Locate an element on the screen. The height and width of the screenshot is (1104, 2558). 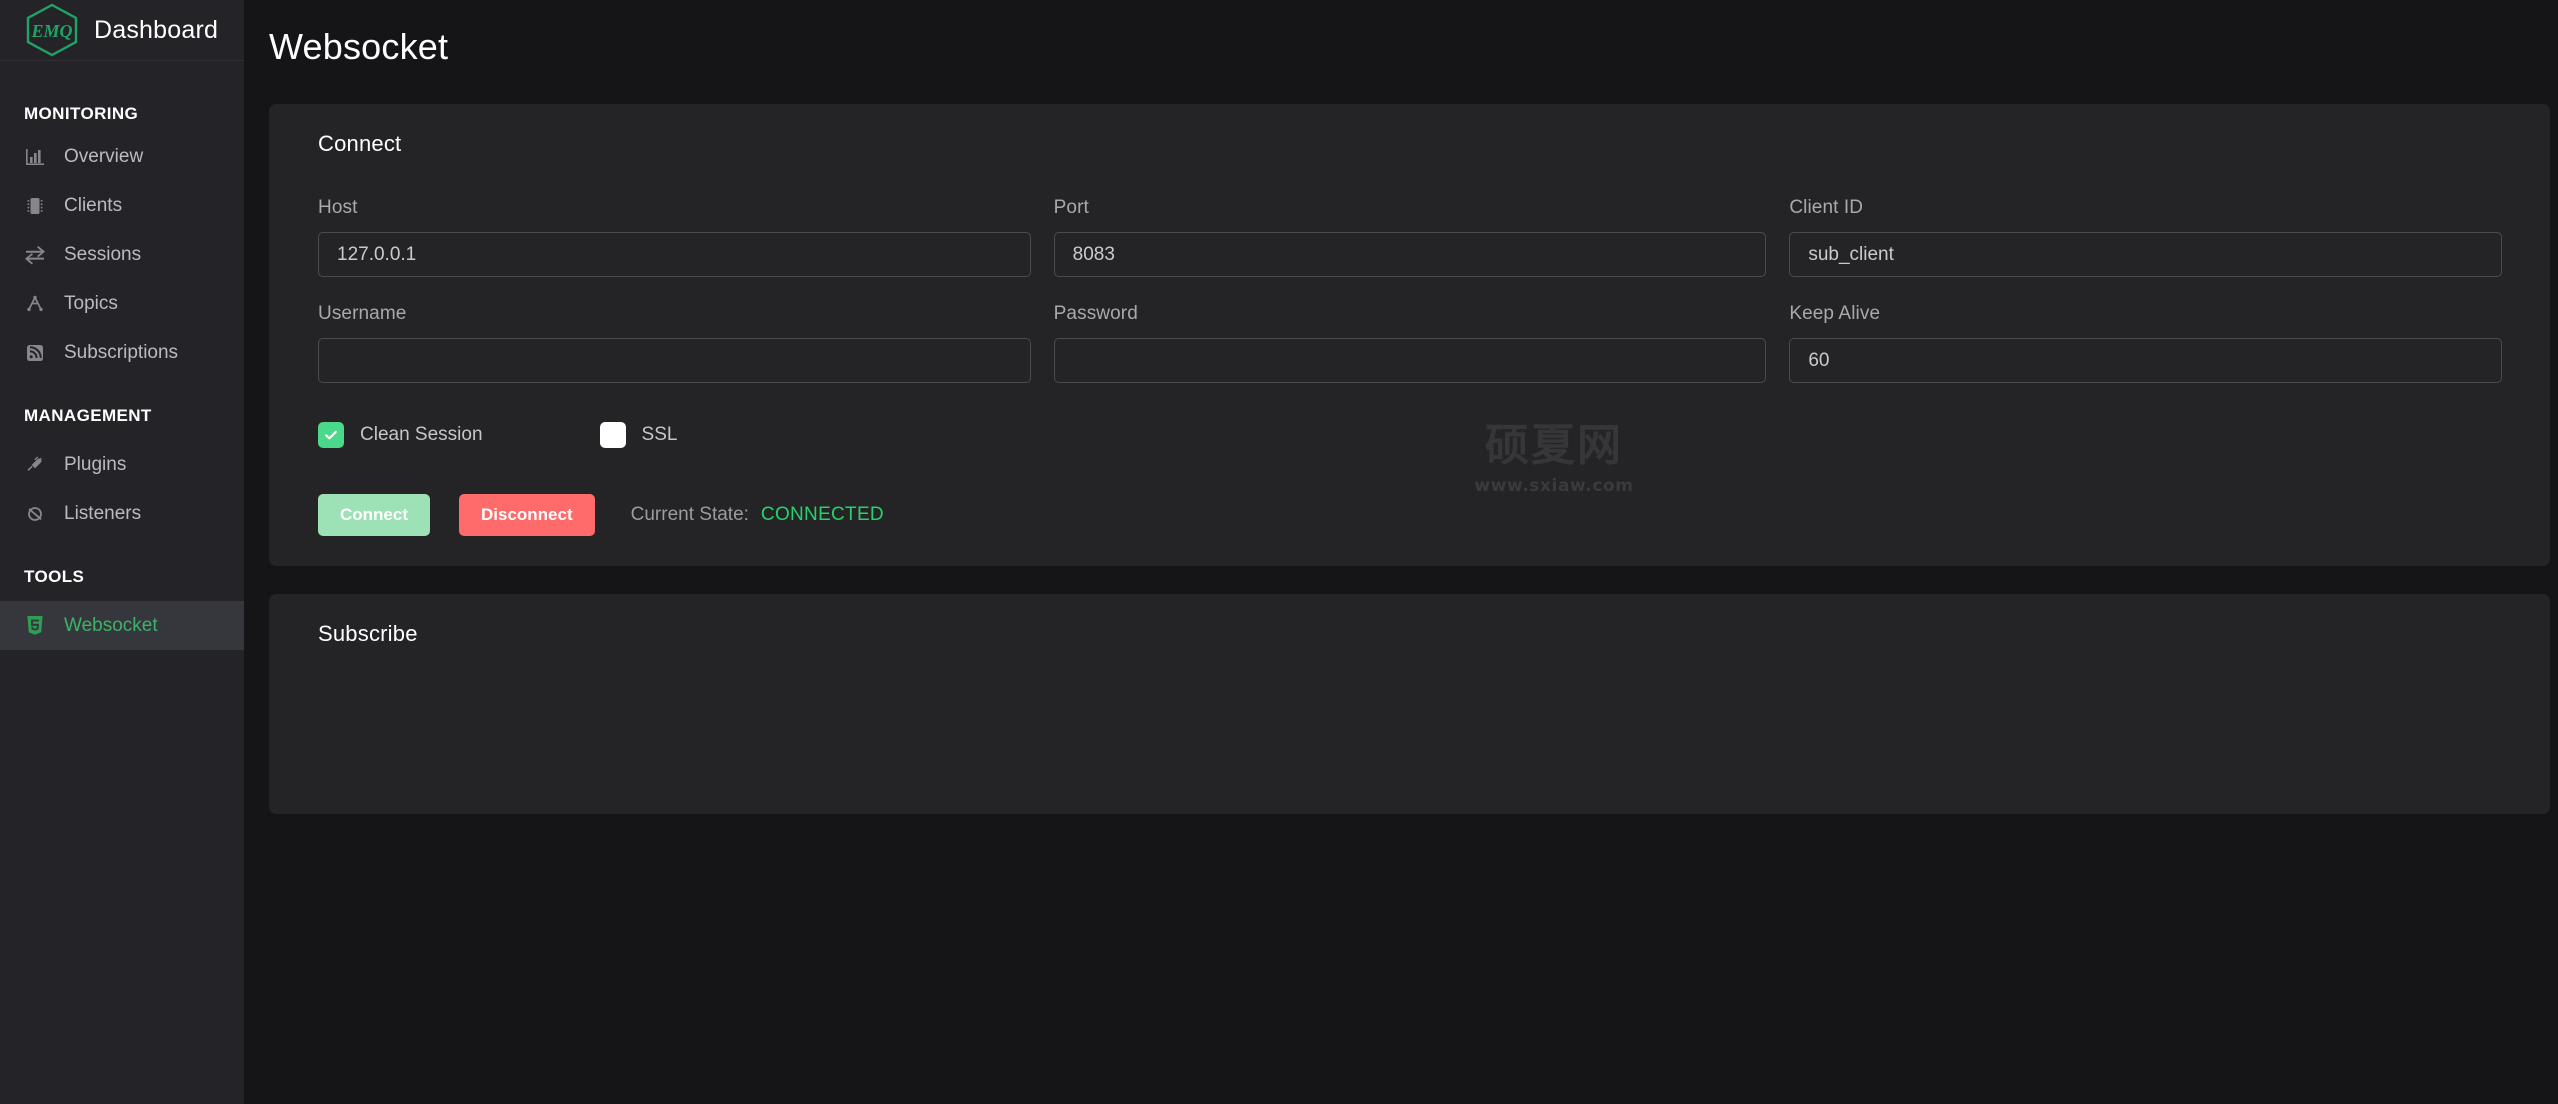
current-state: Current State: CONNECTED is located at coordinates (757, 515).